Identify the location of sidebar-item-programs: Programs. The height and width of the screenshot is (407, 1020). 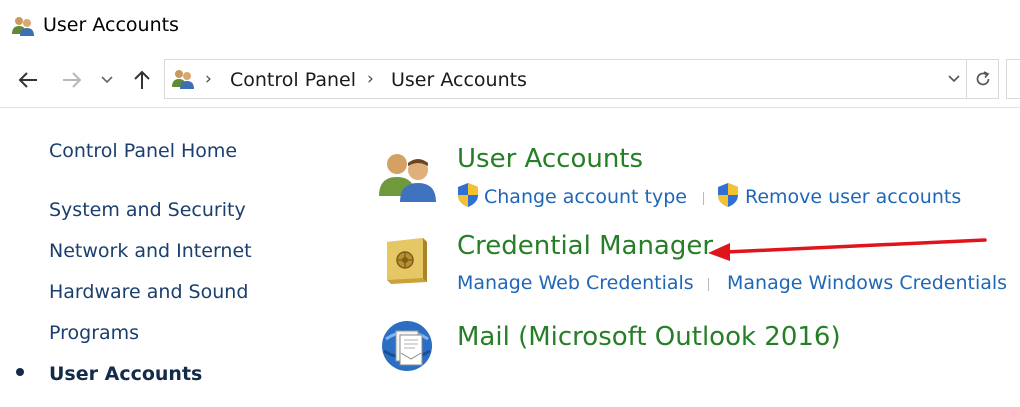
(94, 333).